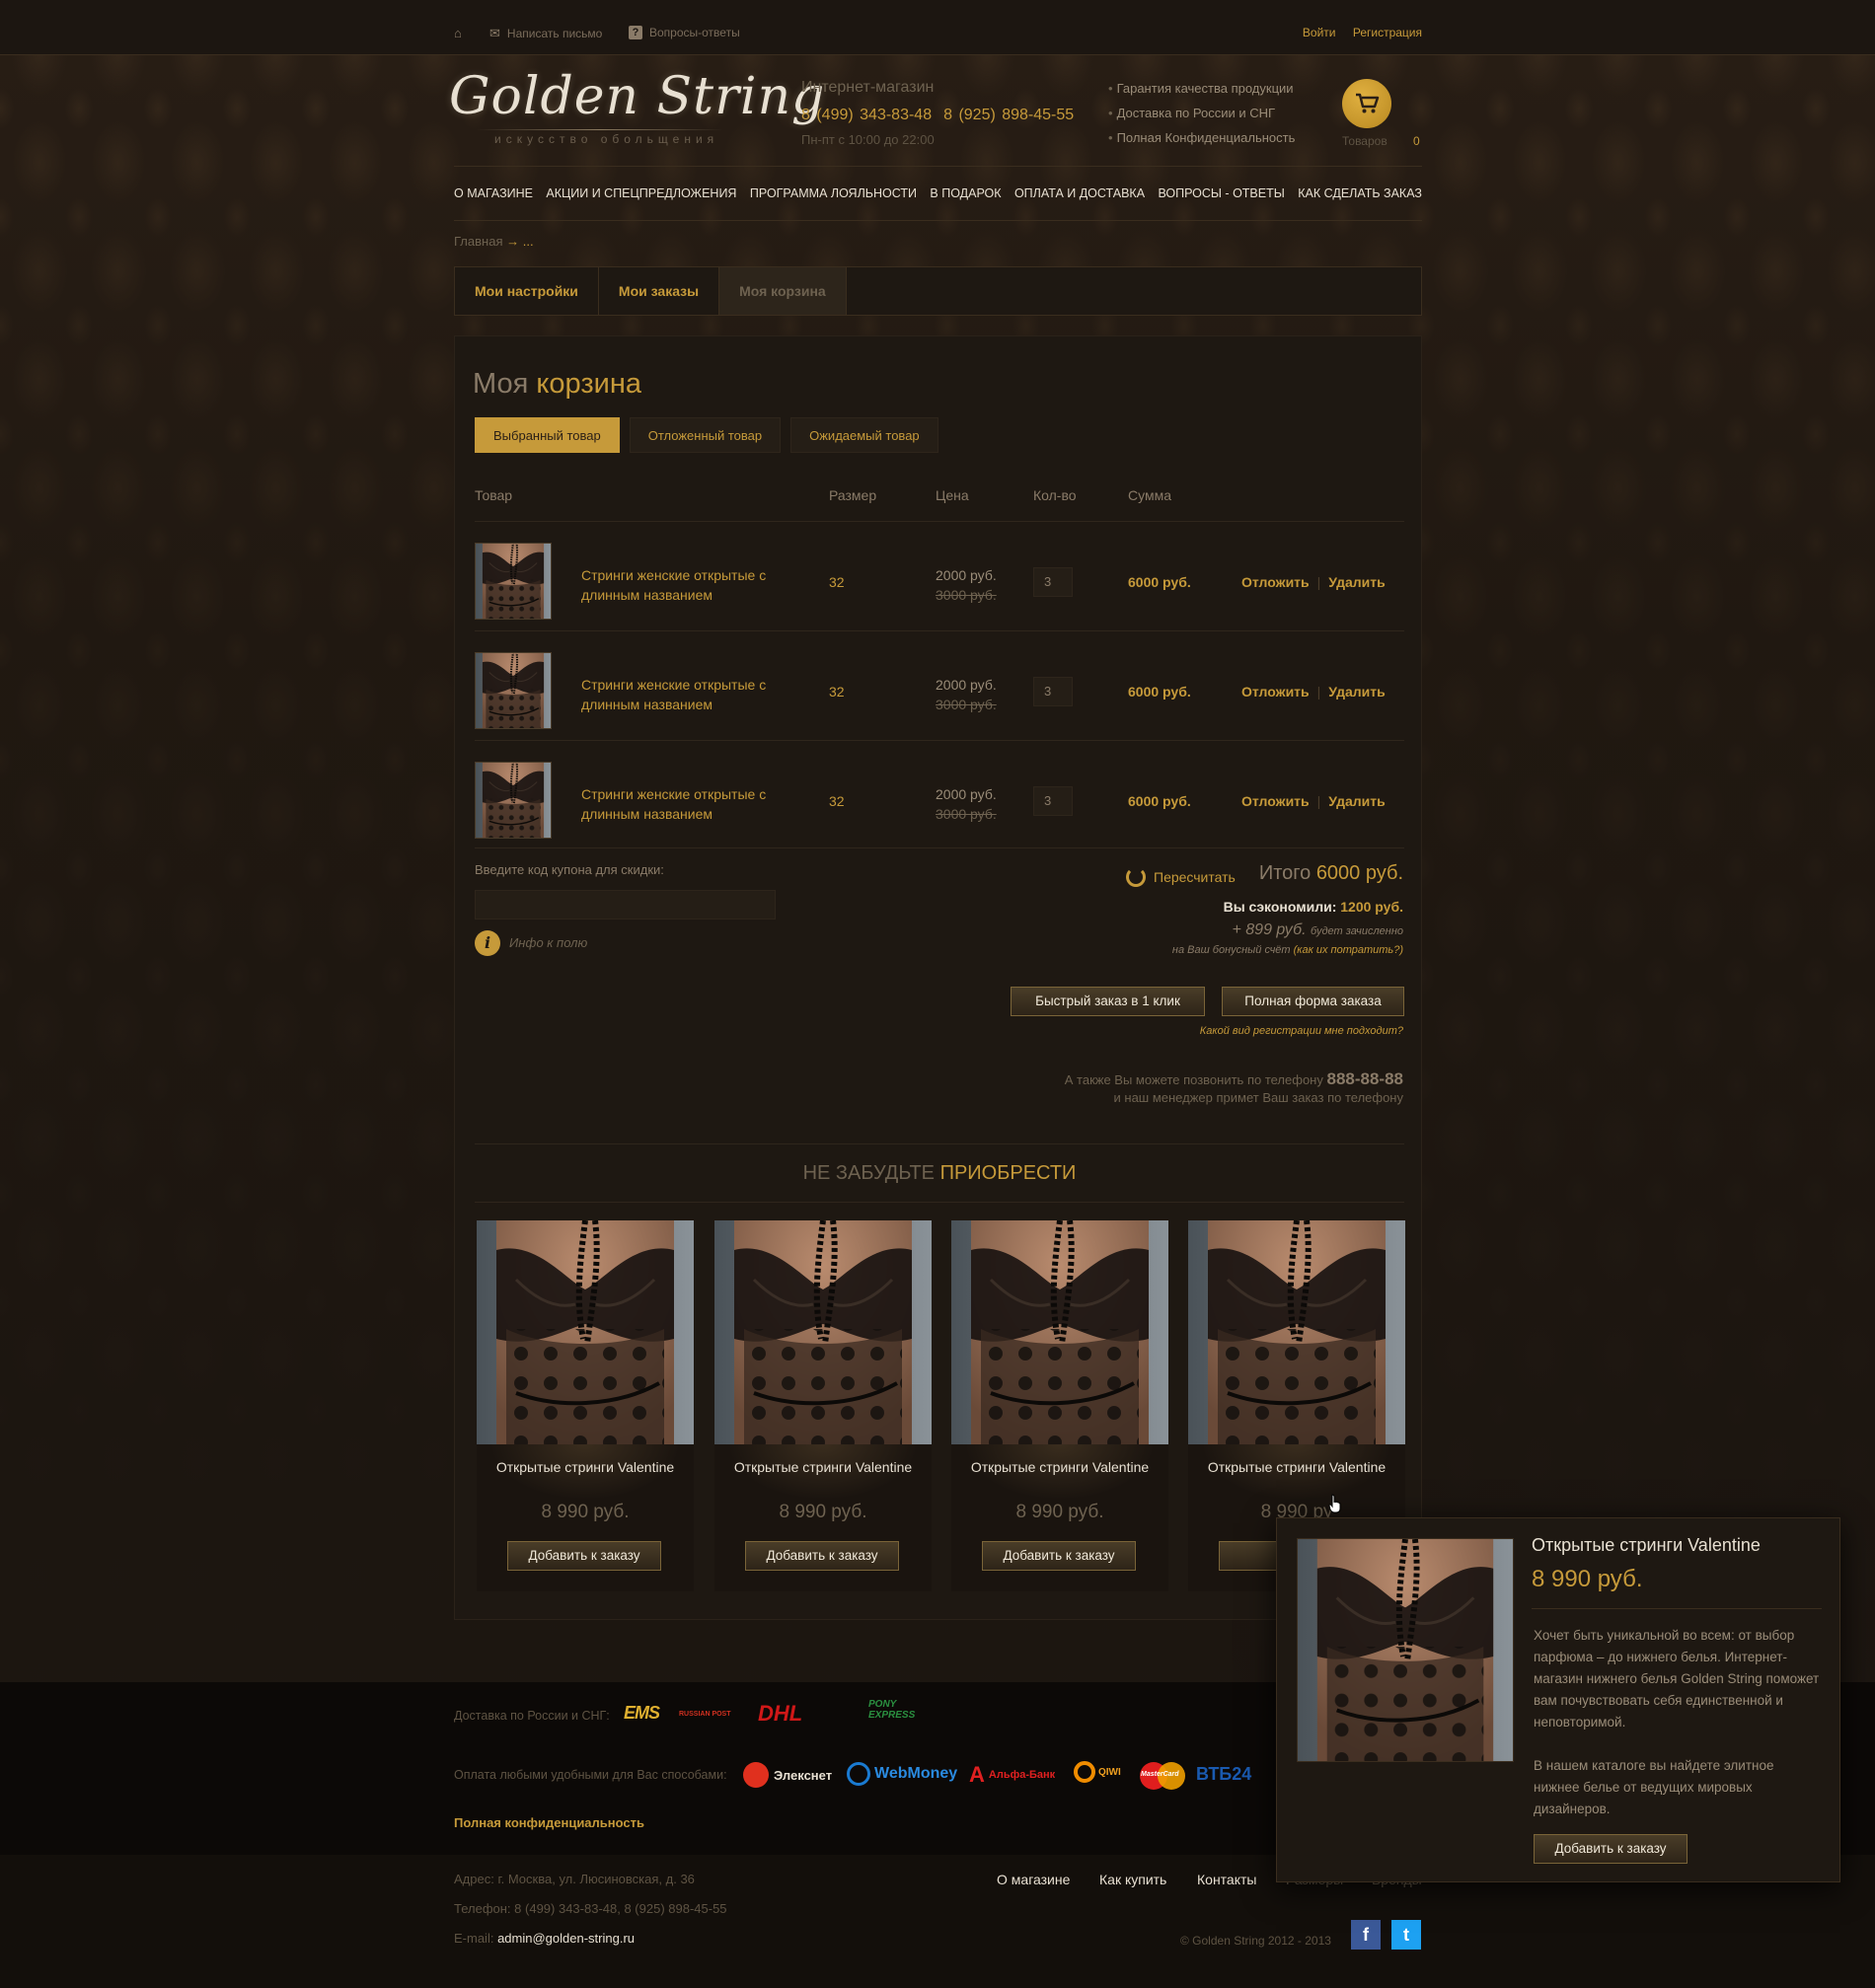  I want to click on question-icon: ?, so click(635, 32).